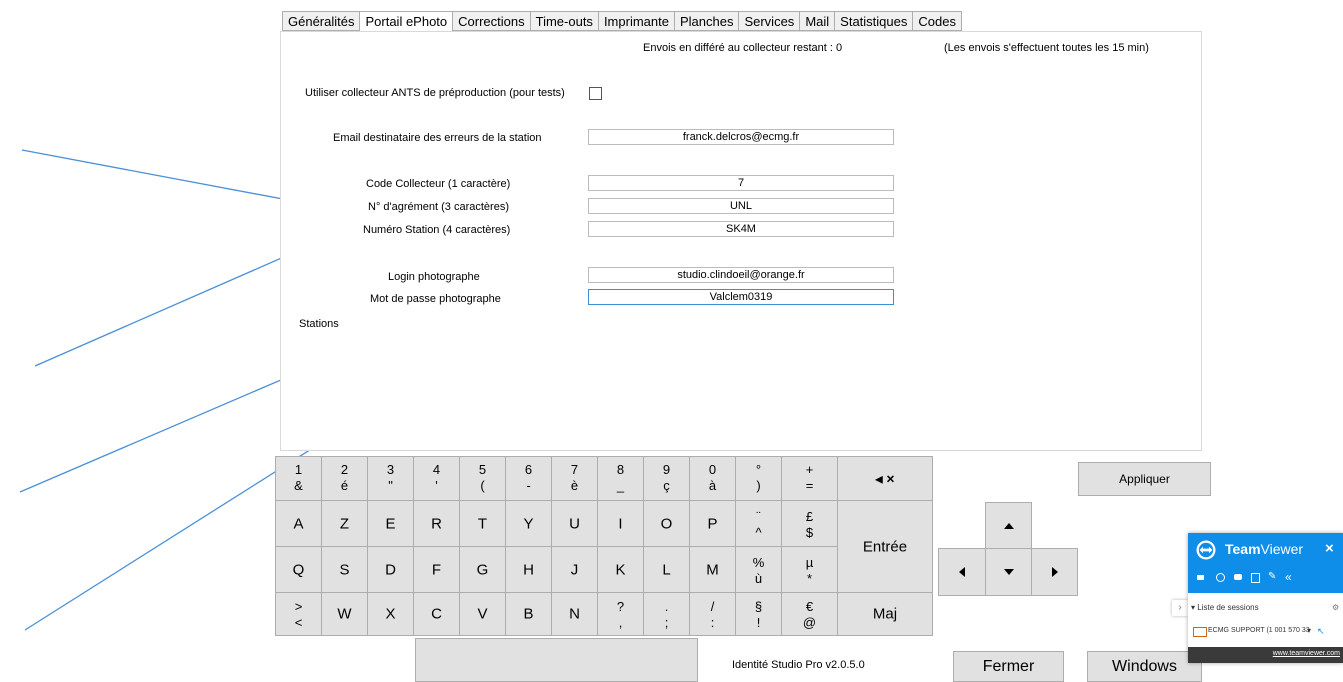  What do you see at coordinates (321, 21) in the screenshot?
I see `tab-generalites: Généralités` at bounding box center [321, 21].